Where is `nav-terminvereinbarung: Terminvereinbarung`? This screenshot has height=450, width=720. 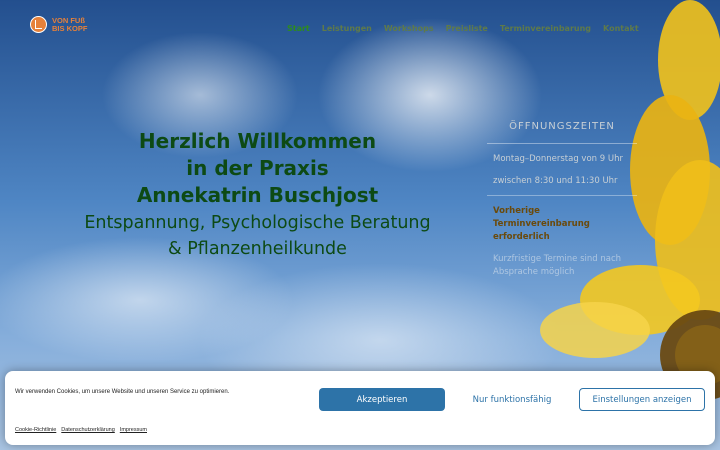 nav-terminvereinbarung: Terminvereinbarung is located at coordinates (545, 28).